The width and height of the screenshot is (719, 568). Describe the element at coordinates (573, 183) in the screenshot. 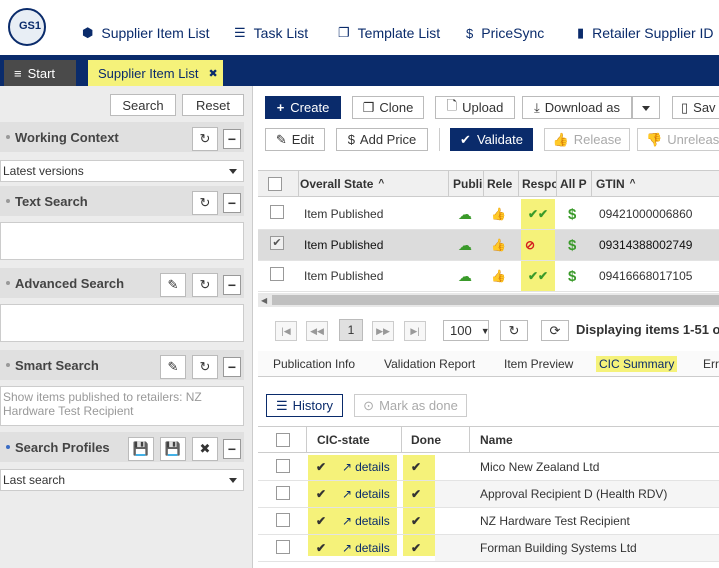

I see `column-all-prices: All P` at that location.